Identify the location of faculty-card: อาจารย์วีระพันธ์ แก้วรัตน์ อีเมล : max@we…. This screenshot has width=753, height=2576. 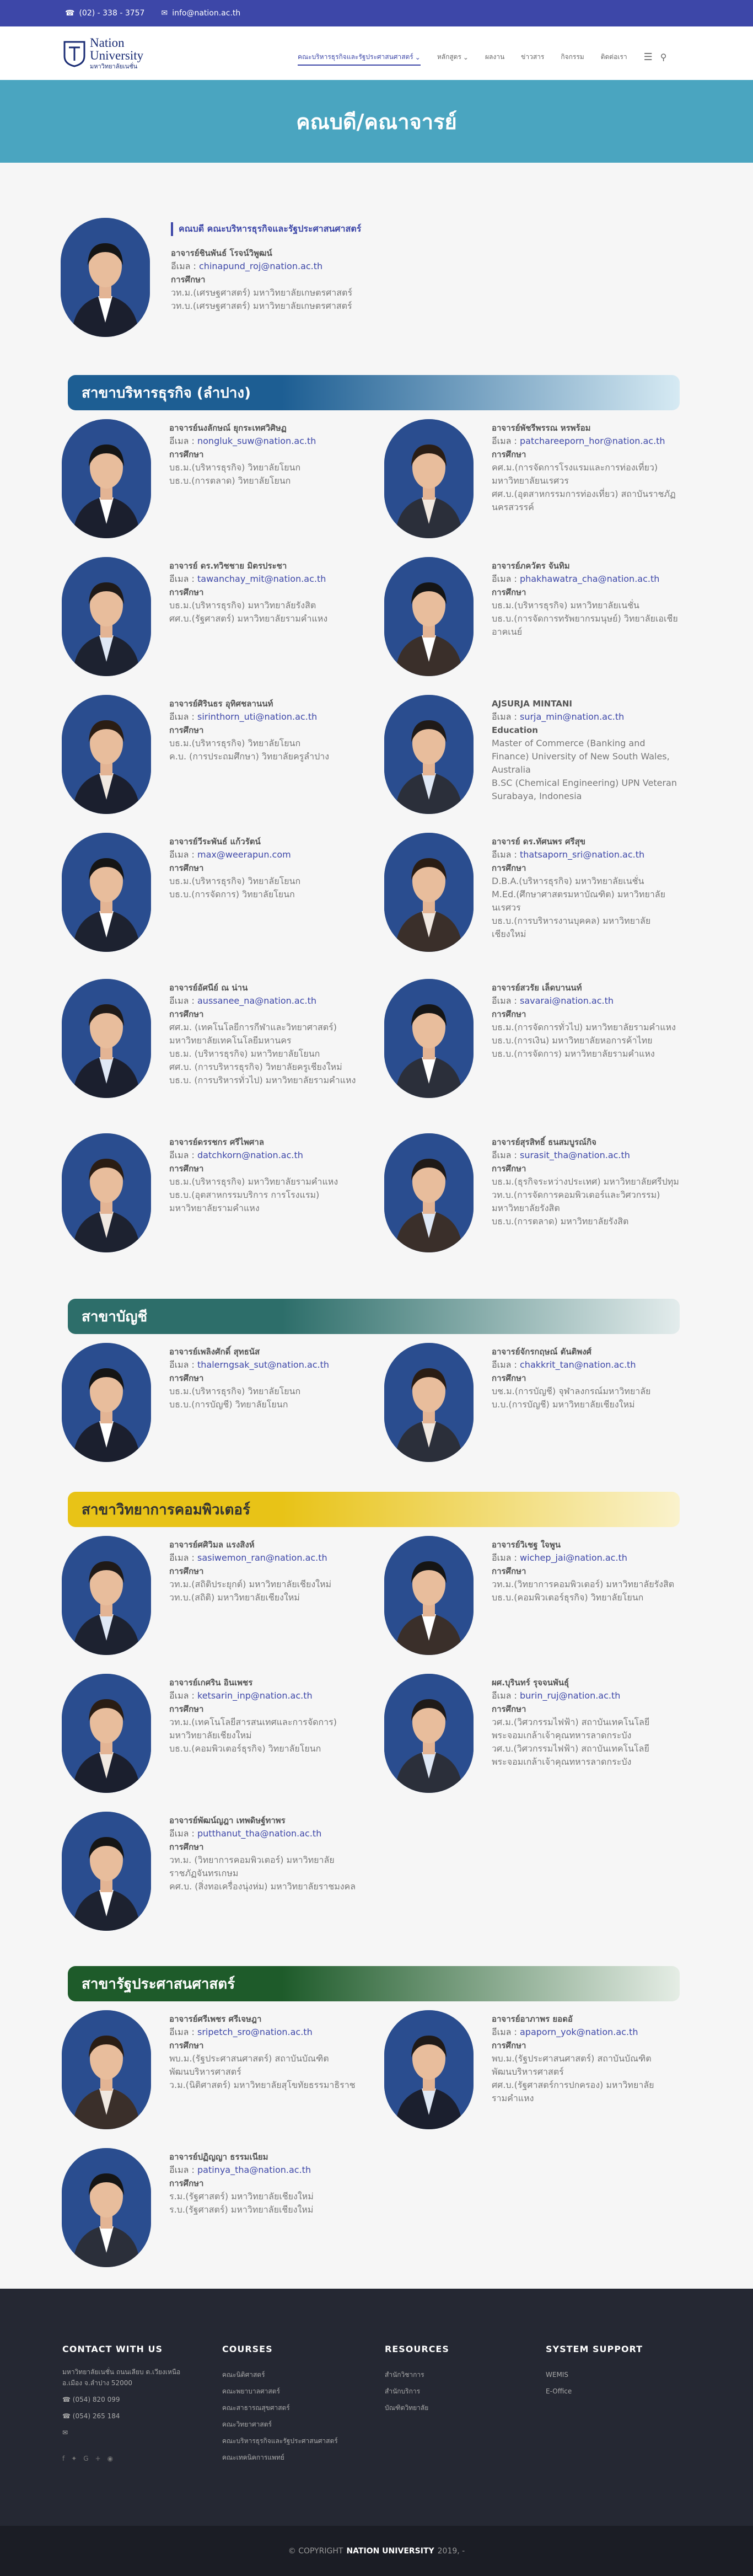
(263, 868).